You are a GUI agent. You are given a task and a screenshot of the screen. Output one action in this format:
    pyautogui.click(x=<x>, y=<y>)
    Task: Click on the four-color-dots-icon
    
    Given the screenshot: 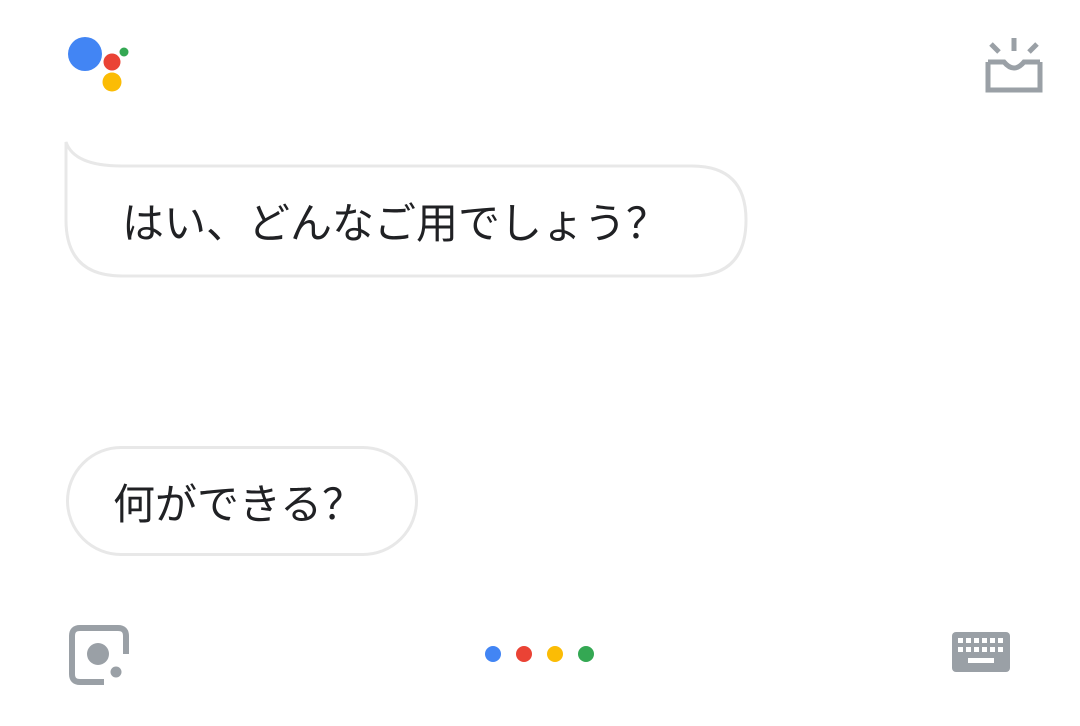 What is the action you would take?
    pyautogui.click(x=542, y=654)
    